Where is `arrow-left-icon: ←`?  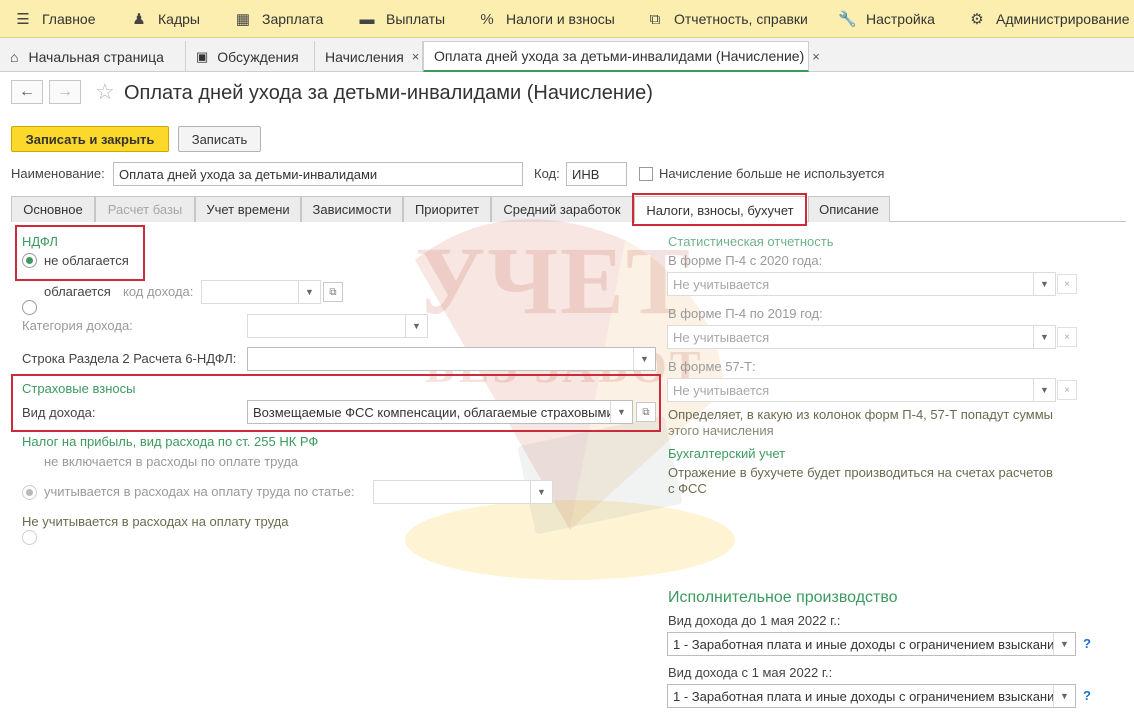
arrow-left-icon: ← is located at coordinates (27, 91).